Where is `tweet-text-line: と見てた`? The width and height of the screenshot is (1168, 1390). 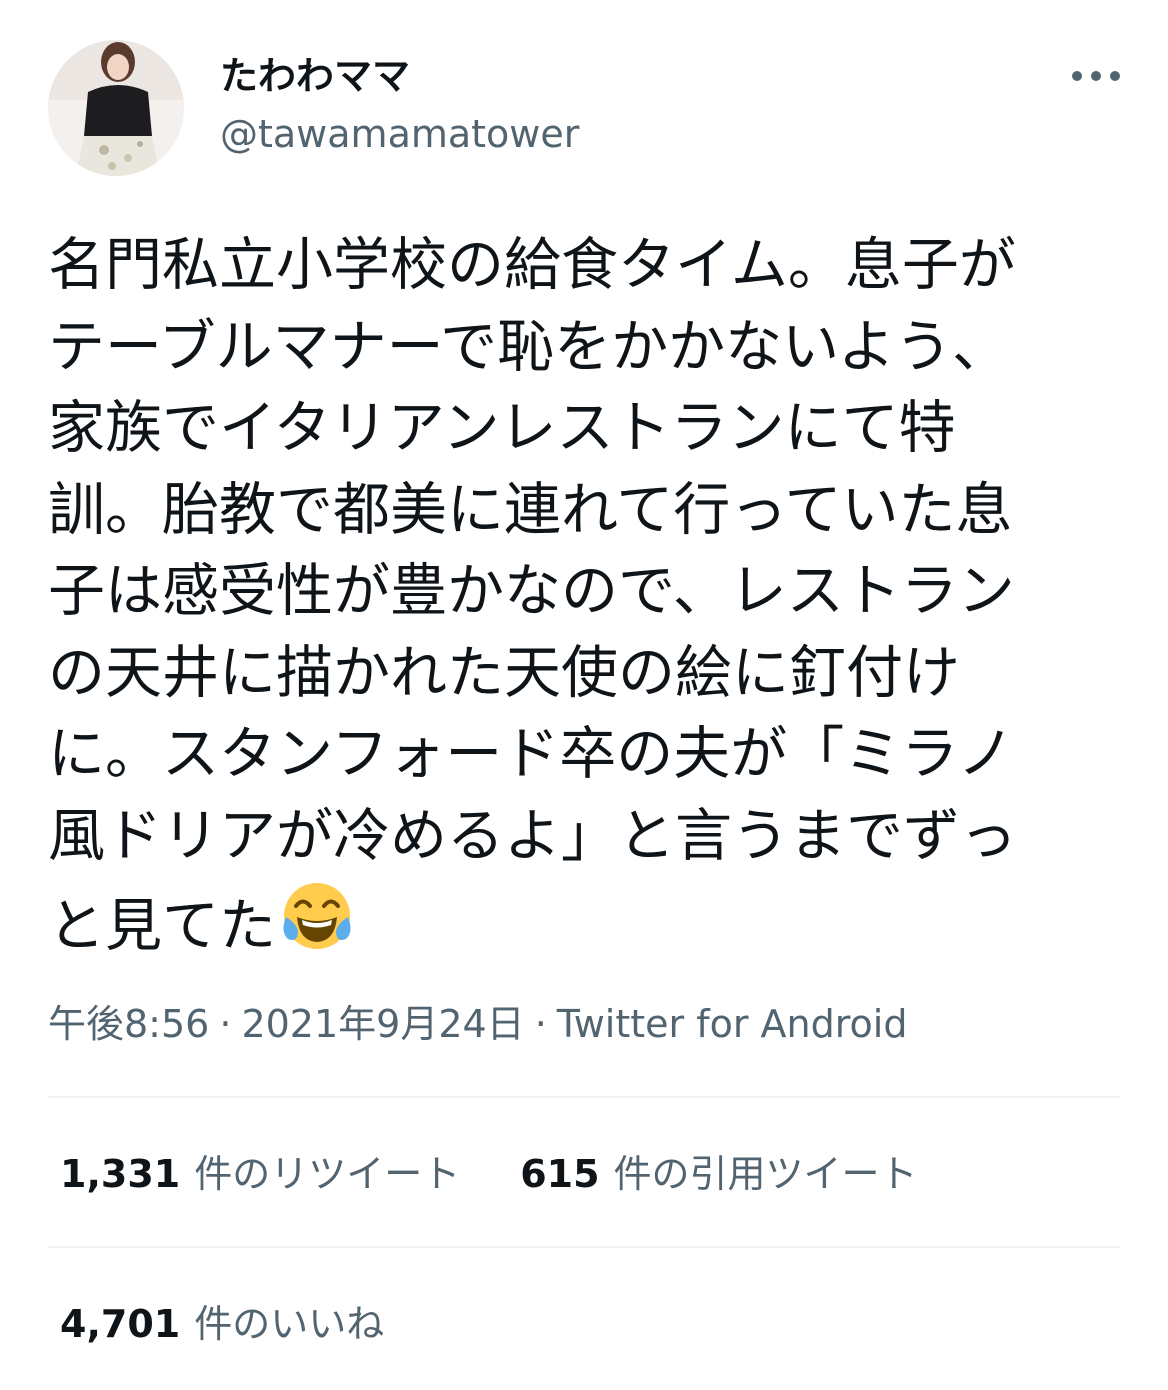 tweet-text-line: と見てた is located at coordinates (162, 926).